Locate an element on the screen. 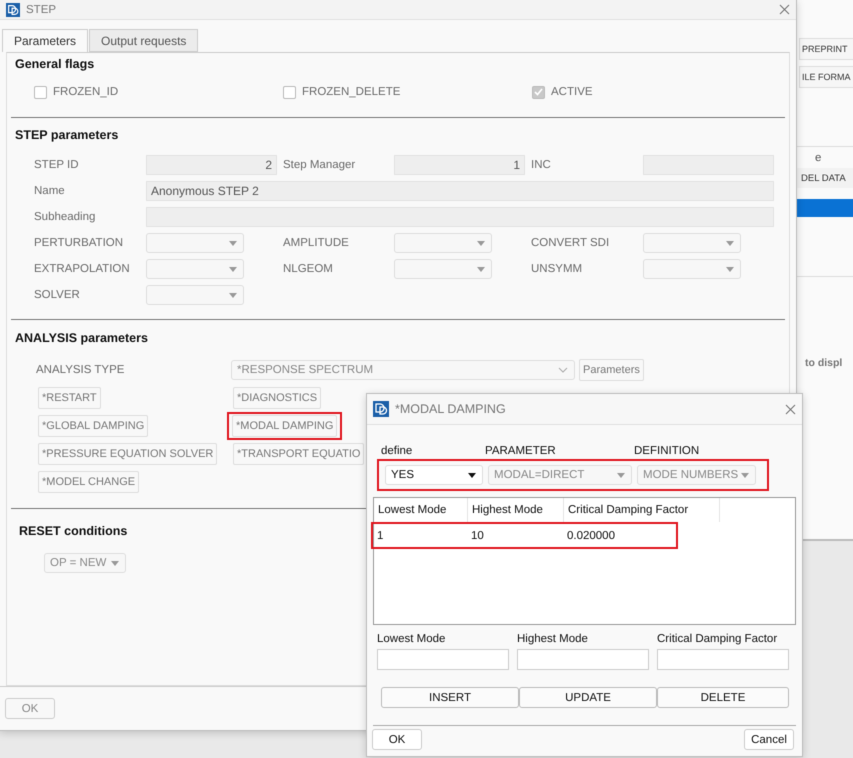 This screenshot has height=758, width=853. checkbox-label: FROZEN_DELETE is located at coordinates (351, 92).